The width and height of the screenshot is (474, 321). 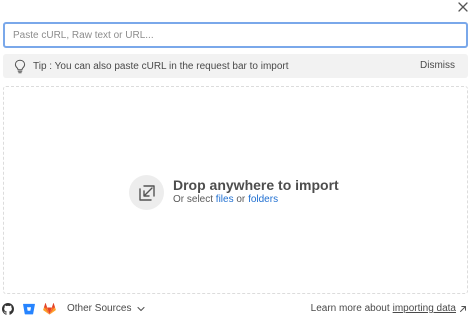 I want to click on gitlab-icon, so click(x=49, y=309).